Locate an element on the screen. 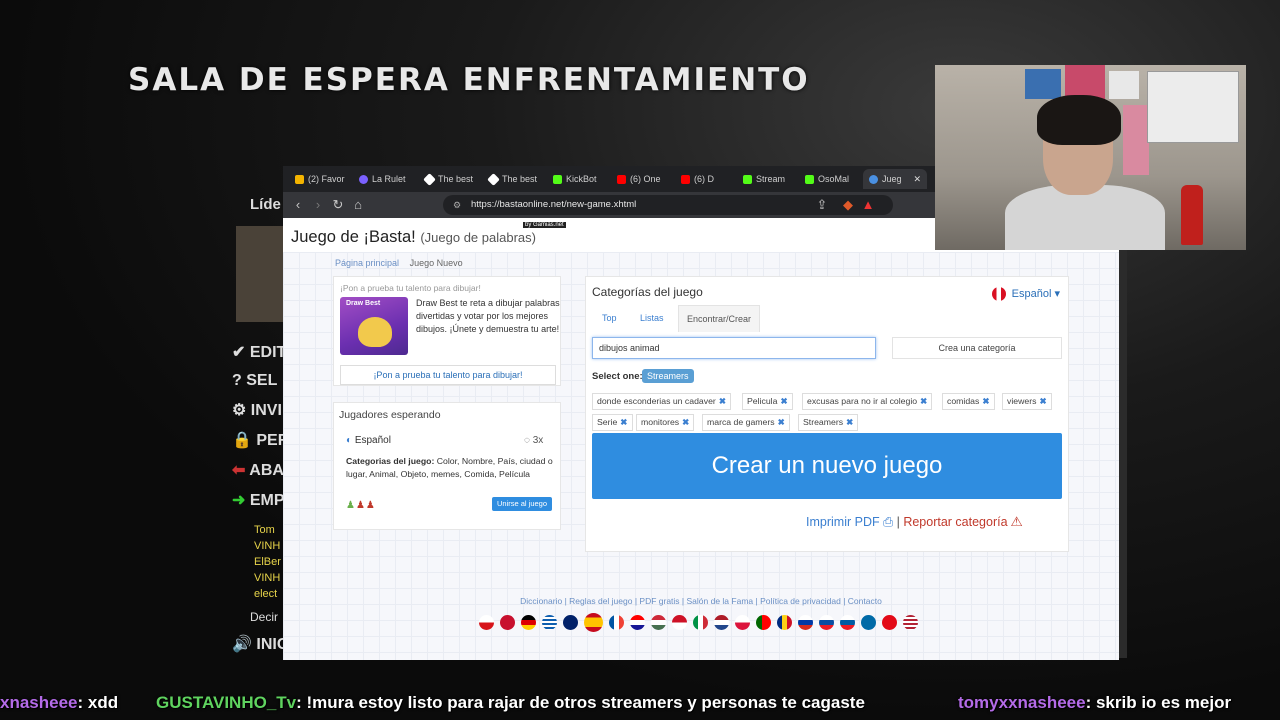 The height and width of the screenshot is (720, 1280). kick-icon is located at coordinates (809, 179).